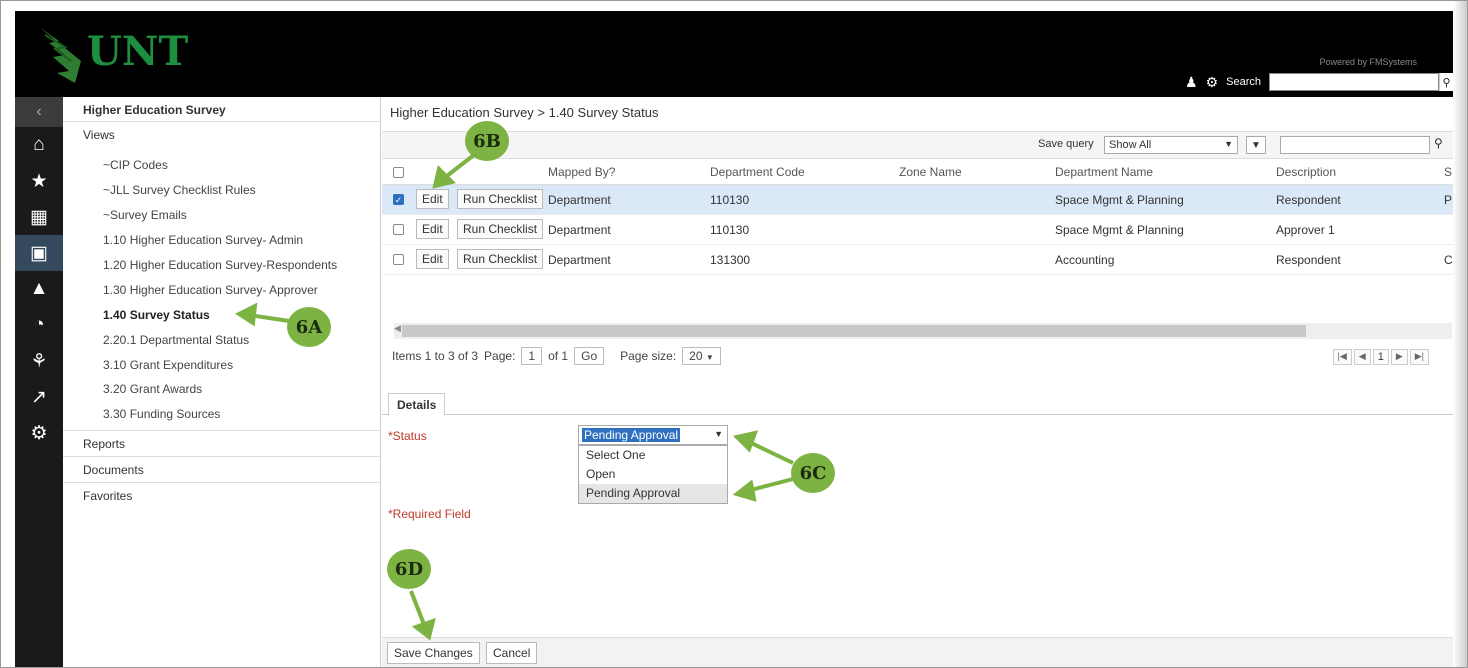 The width and height of the screenshot is (1468, 668). I want to click on cell-department-name: Space Mgmt & Planning, so click(1119, 200).